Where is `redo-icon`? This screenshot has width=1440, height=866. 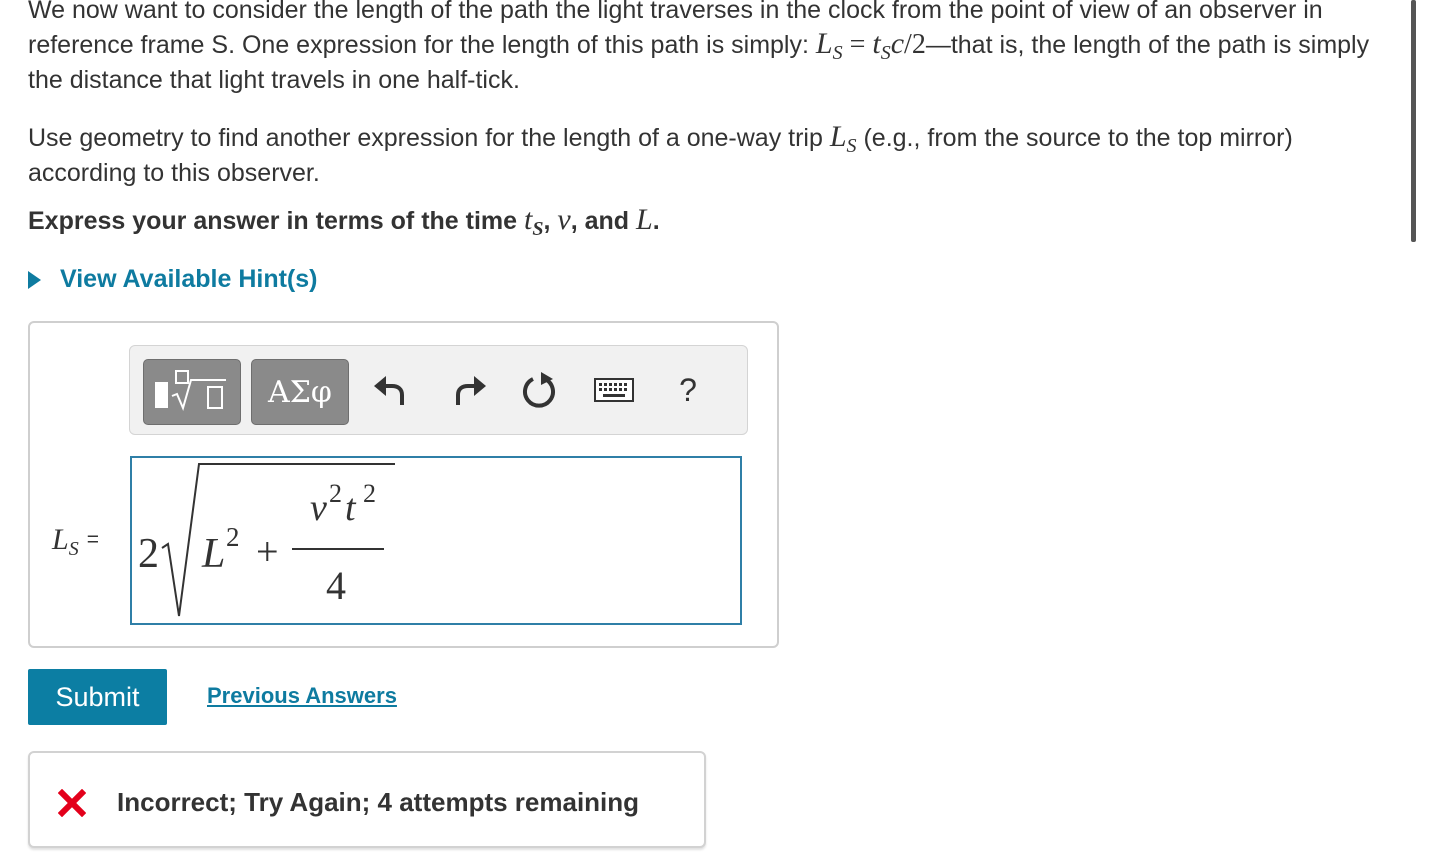 redo-icon is located at coordinates (471, 390).